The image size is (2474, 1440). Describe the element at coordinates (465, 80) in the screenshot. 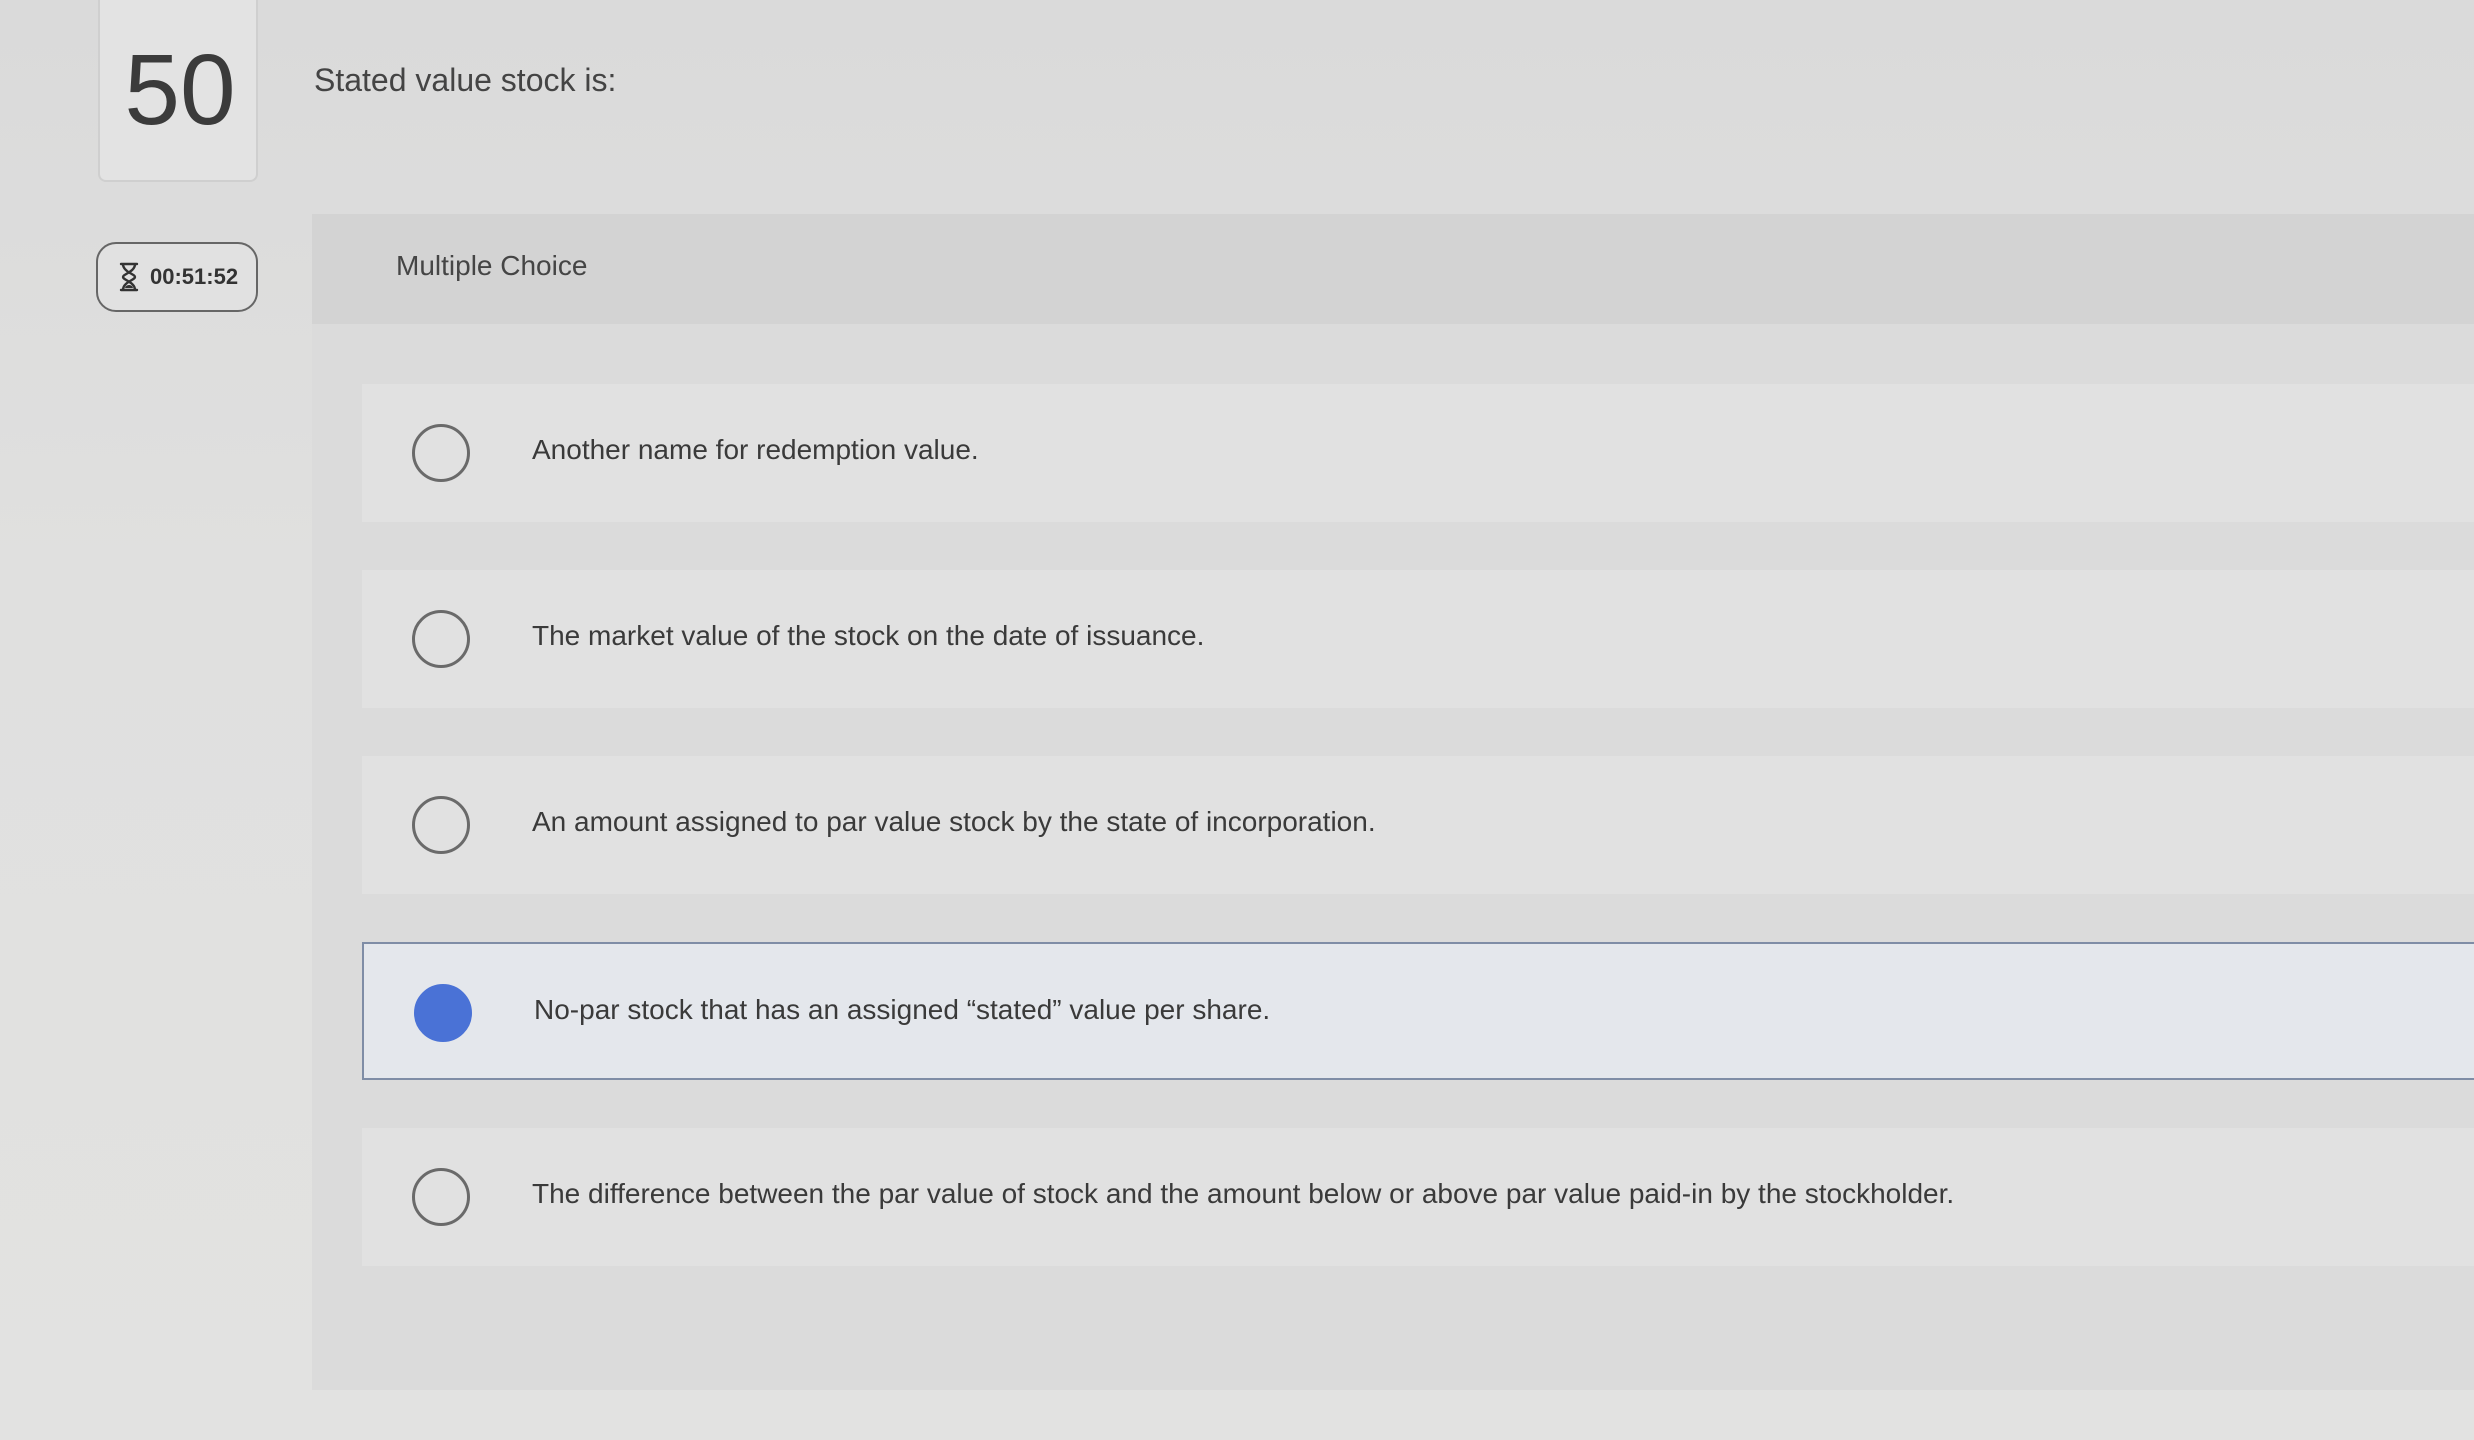

I see `question-prompt: Stated value stock is:` at that location.